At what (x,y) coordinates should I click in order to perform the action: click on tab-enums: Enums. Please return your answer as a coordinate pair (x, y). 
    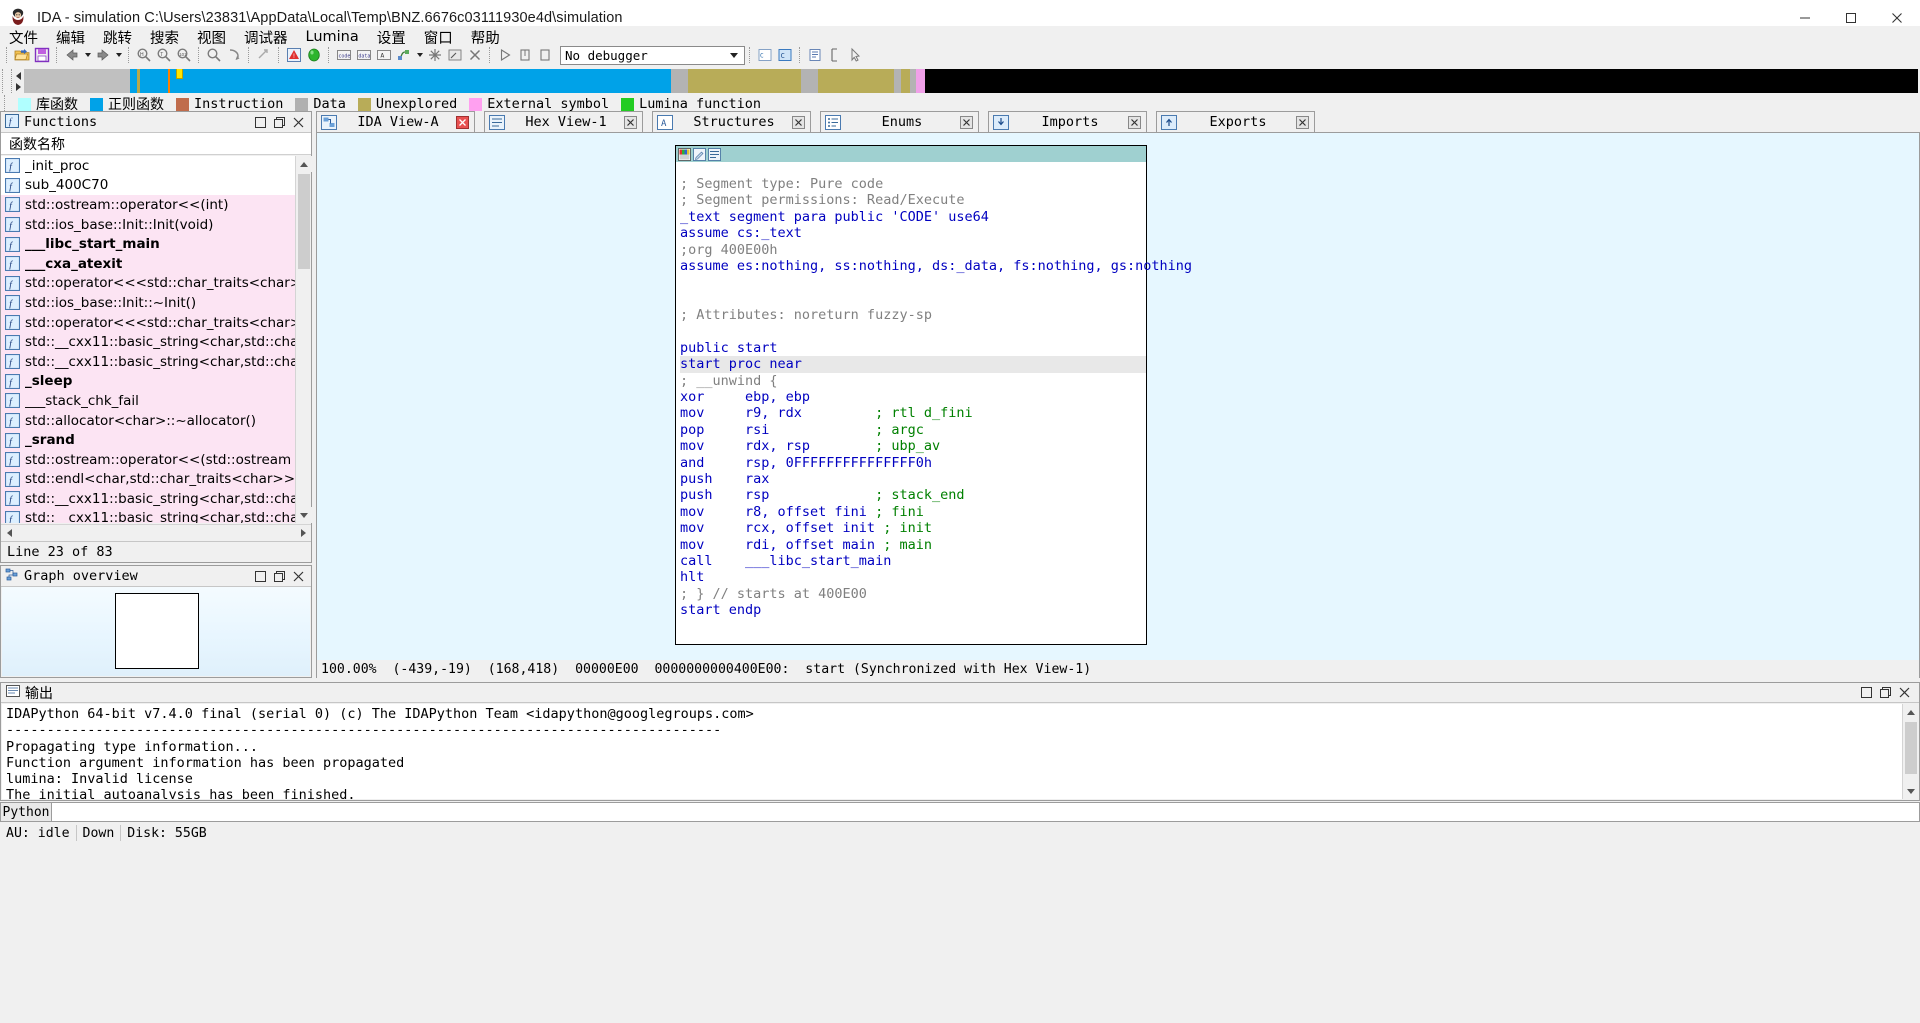
    Looking at the image, I should click on (899, 121).